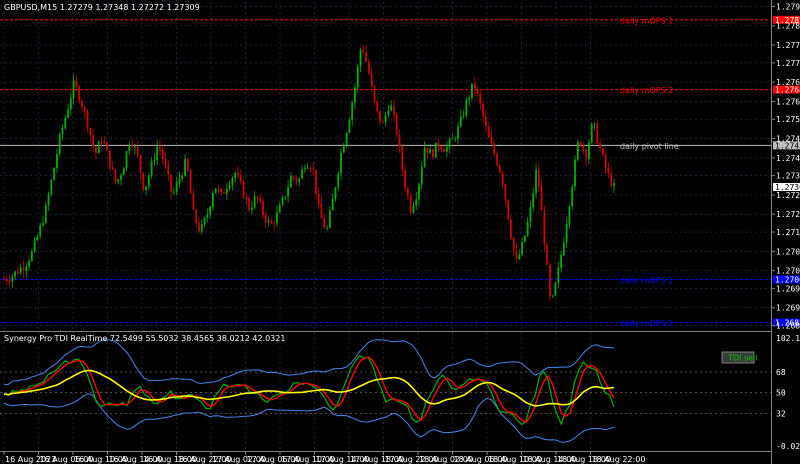  Describe the element at coordinates (781, 413) in the screenshot. I see `indicator-scale-label: 32` at that location.